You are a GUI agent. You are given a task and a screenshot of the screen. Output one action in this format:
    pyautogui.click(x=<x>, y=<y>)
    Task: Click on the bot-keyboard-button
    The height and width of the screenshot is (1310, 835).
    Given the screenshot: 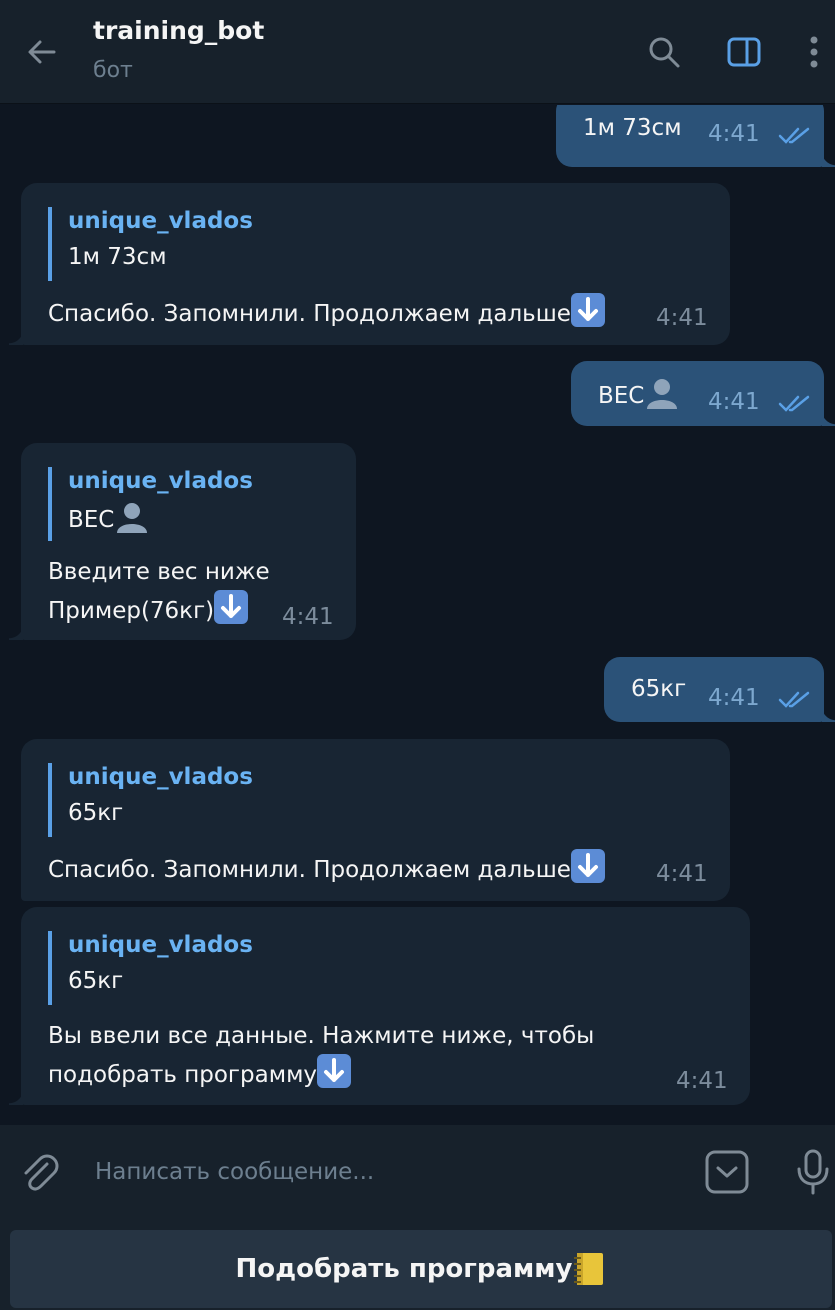 What is the action you would take?
    pyautogui.click(x=727, y=1172)
    